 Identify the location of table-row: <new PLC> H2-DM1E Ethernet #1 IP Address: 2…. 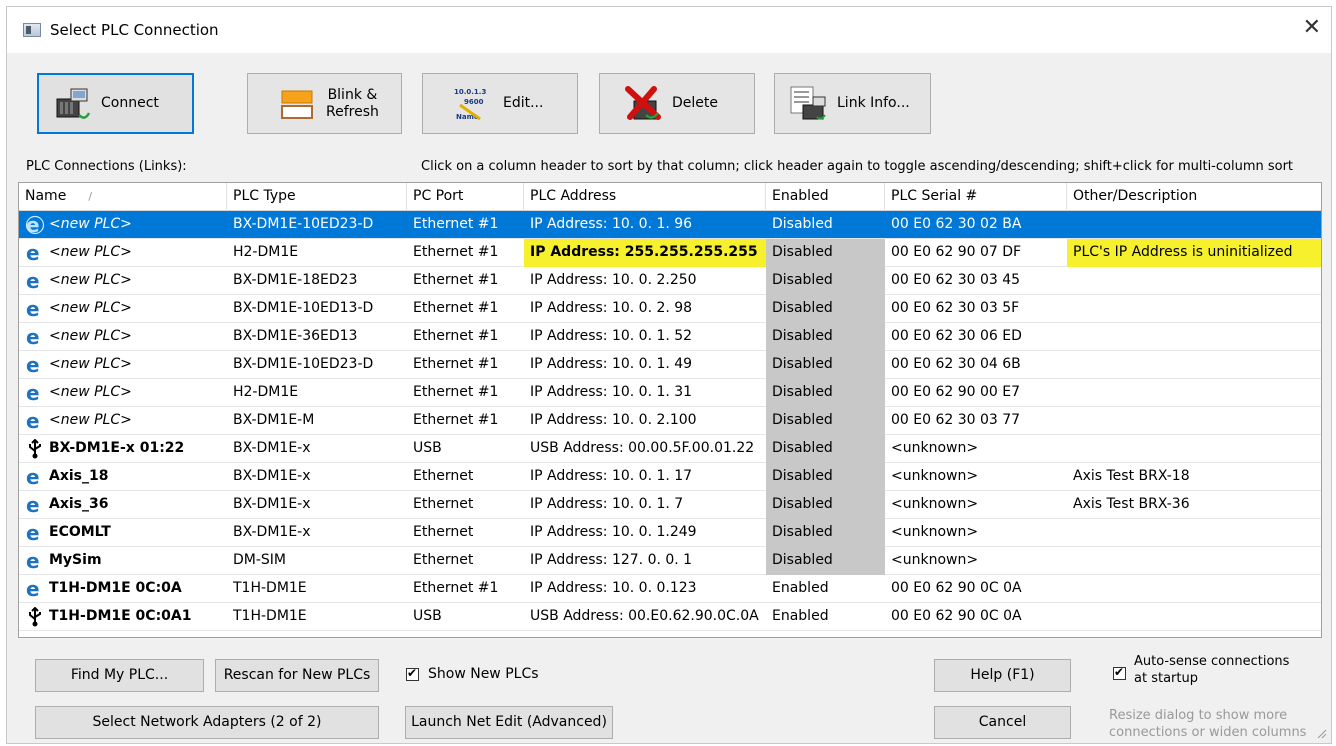
(670, 253).